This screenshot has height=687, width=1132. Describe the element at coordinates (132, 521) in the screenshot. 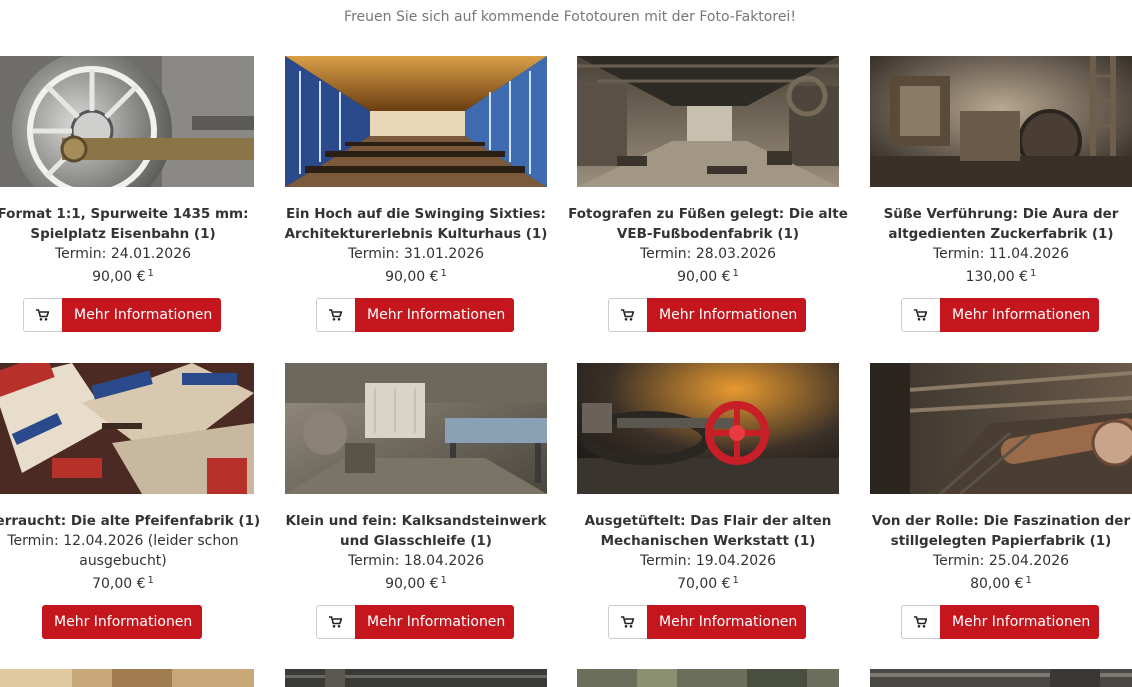

I see `tour-title: Verraucht: Die alte Pfeifenfabrik (1)` at that location.